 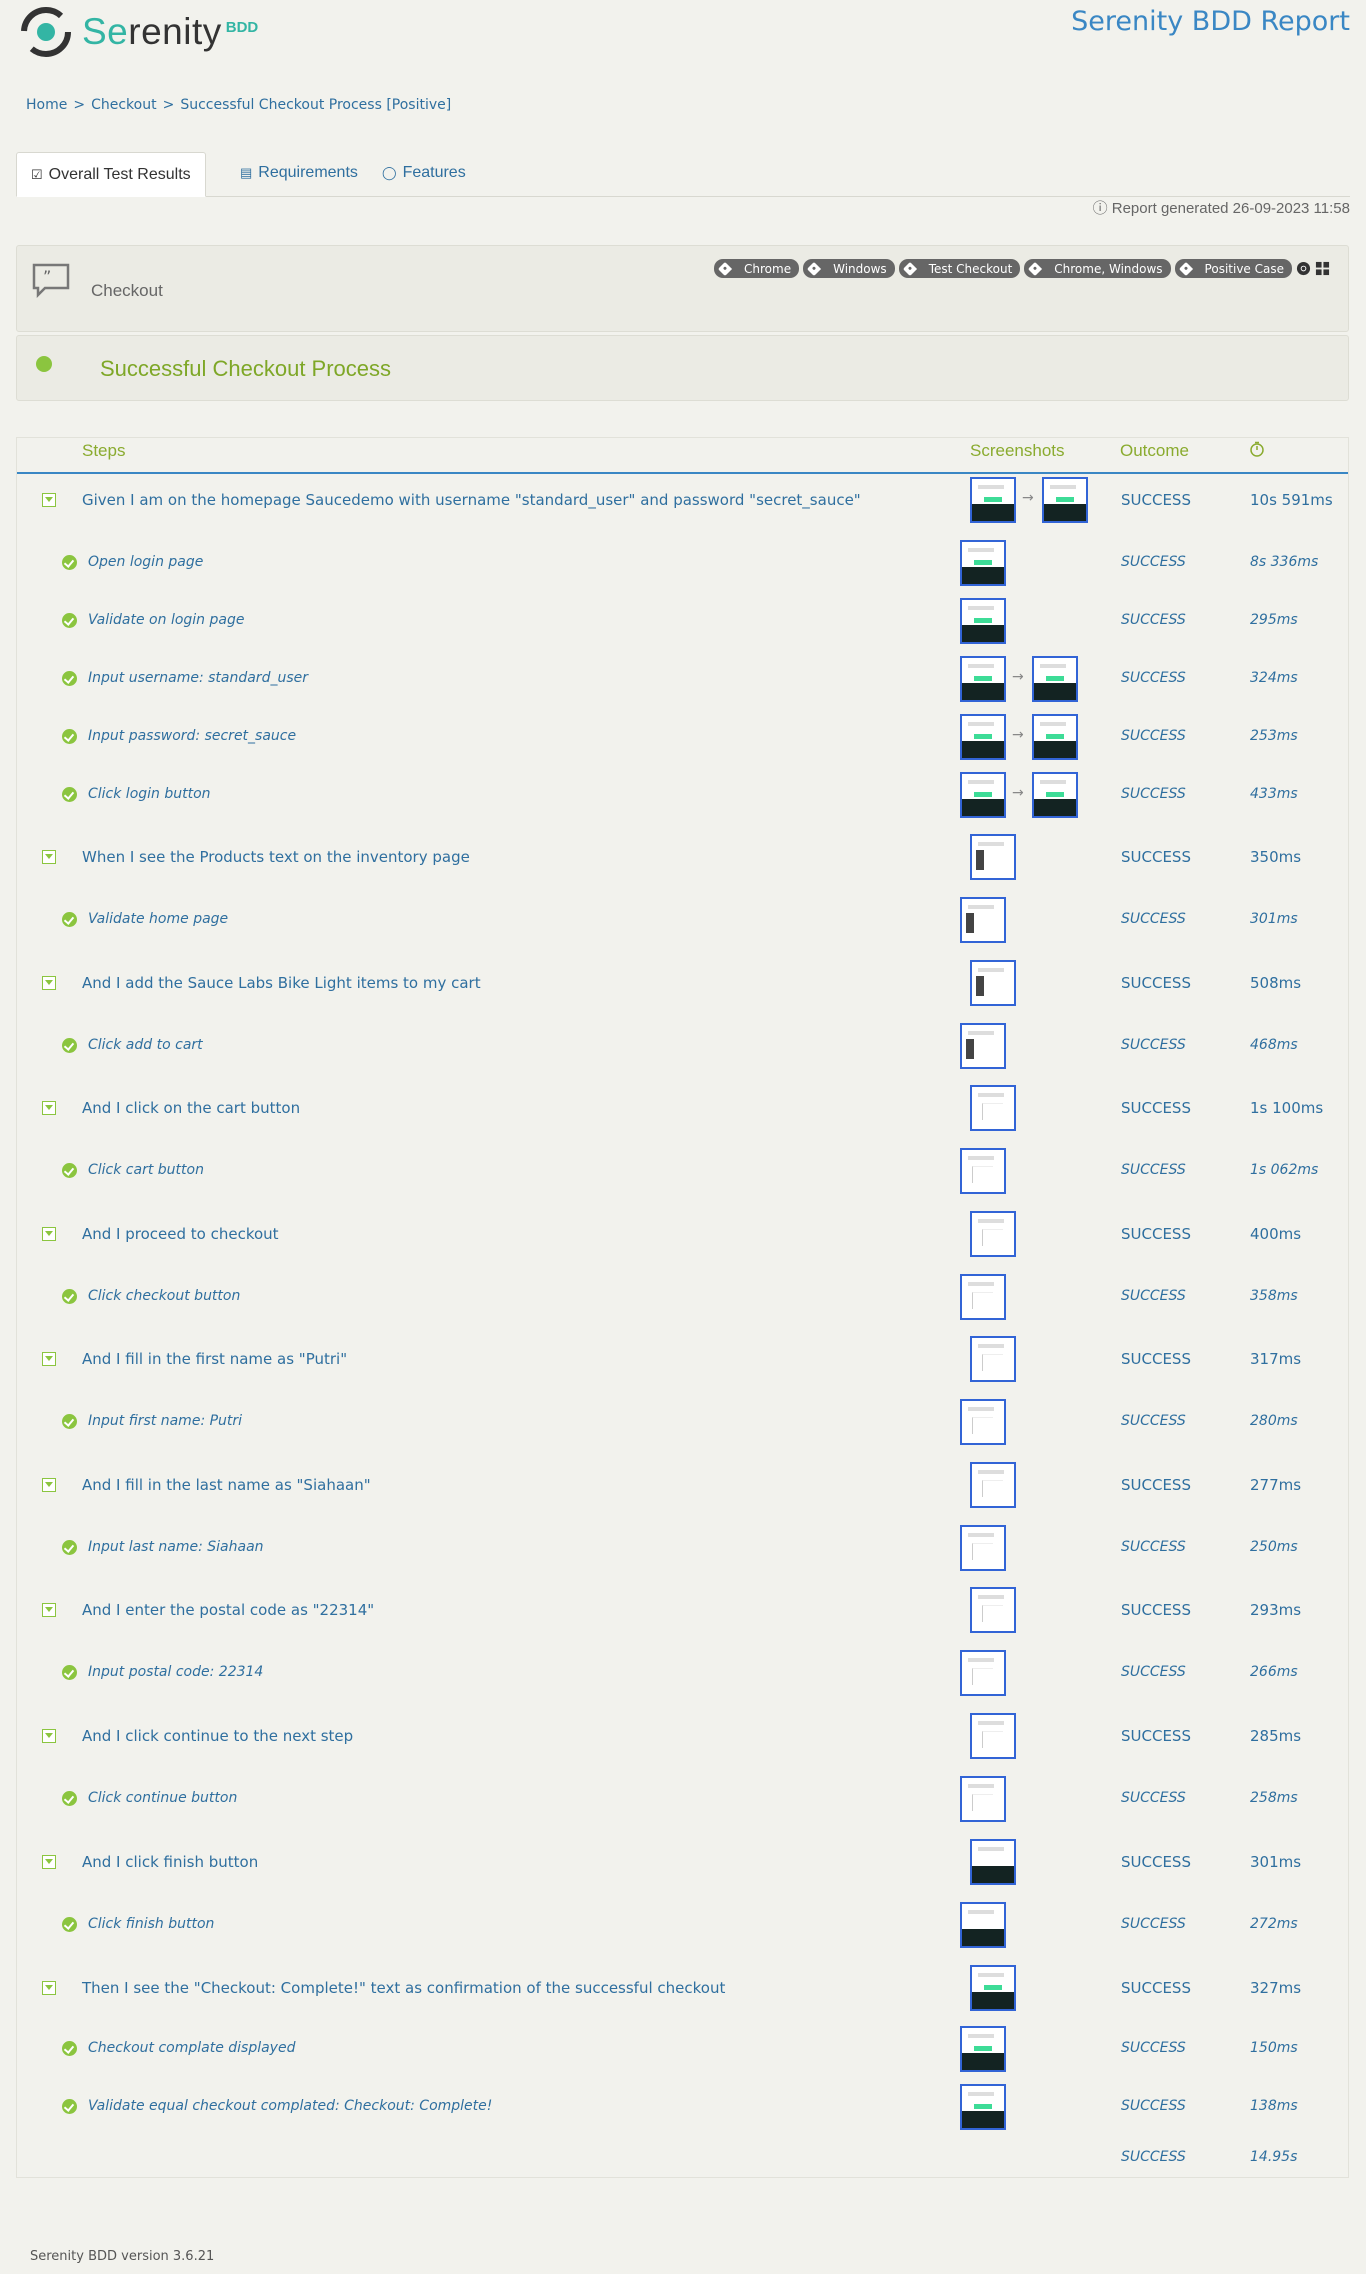 I want to click on windows-icon, so click(x=1322, y=268).